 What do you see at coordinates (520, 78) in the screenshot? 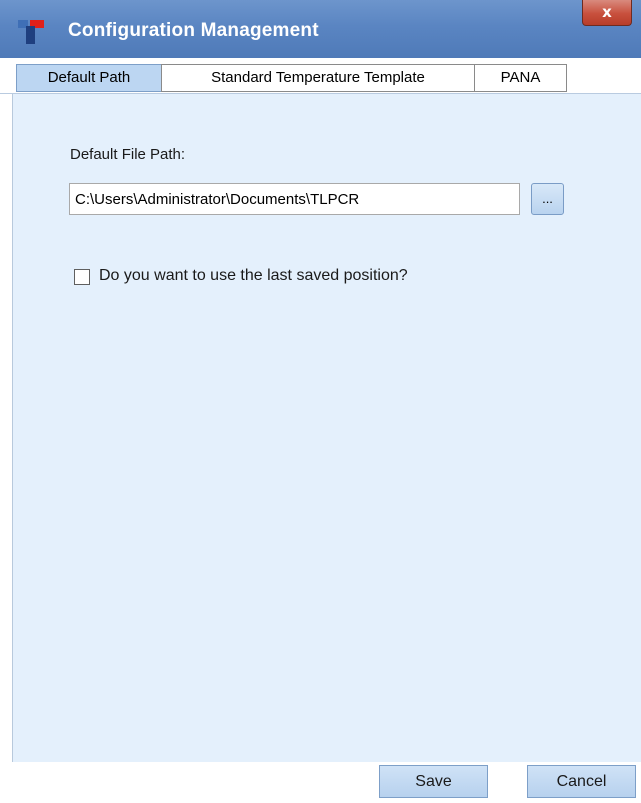
I see `tab-pana: PANA` at bounding box center [520, 78].